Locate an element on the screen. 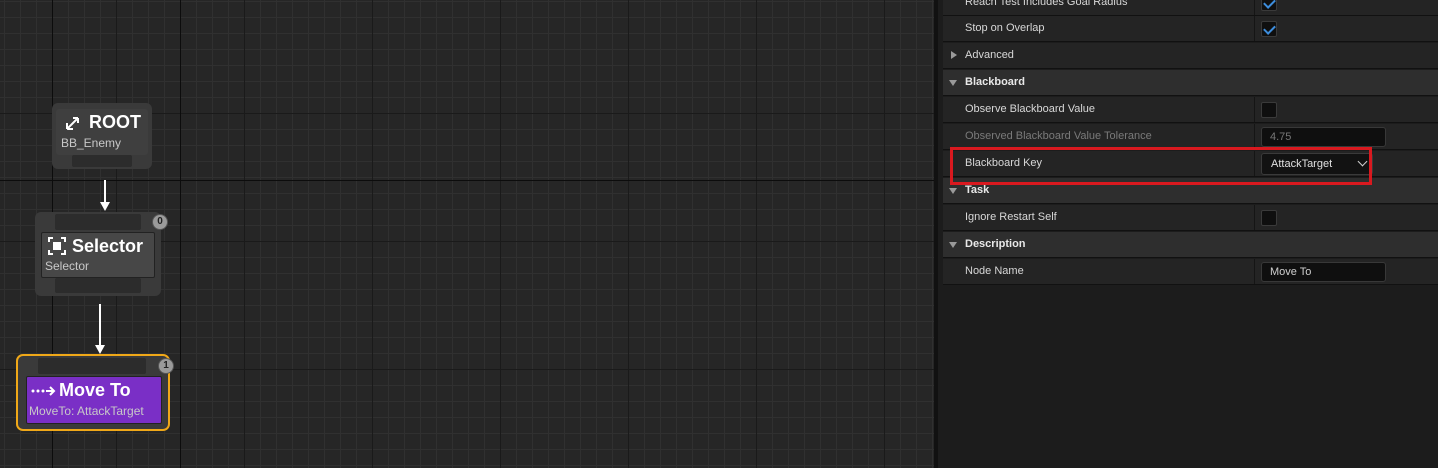 The image size is (1438, 468). root-node-subtitle: BB_Enemy is located at coordinates (91, 143).